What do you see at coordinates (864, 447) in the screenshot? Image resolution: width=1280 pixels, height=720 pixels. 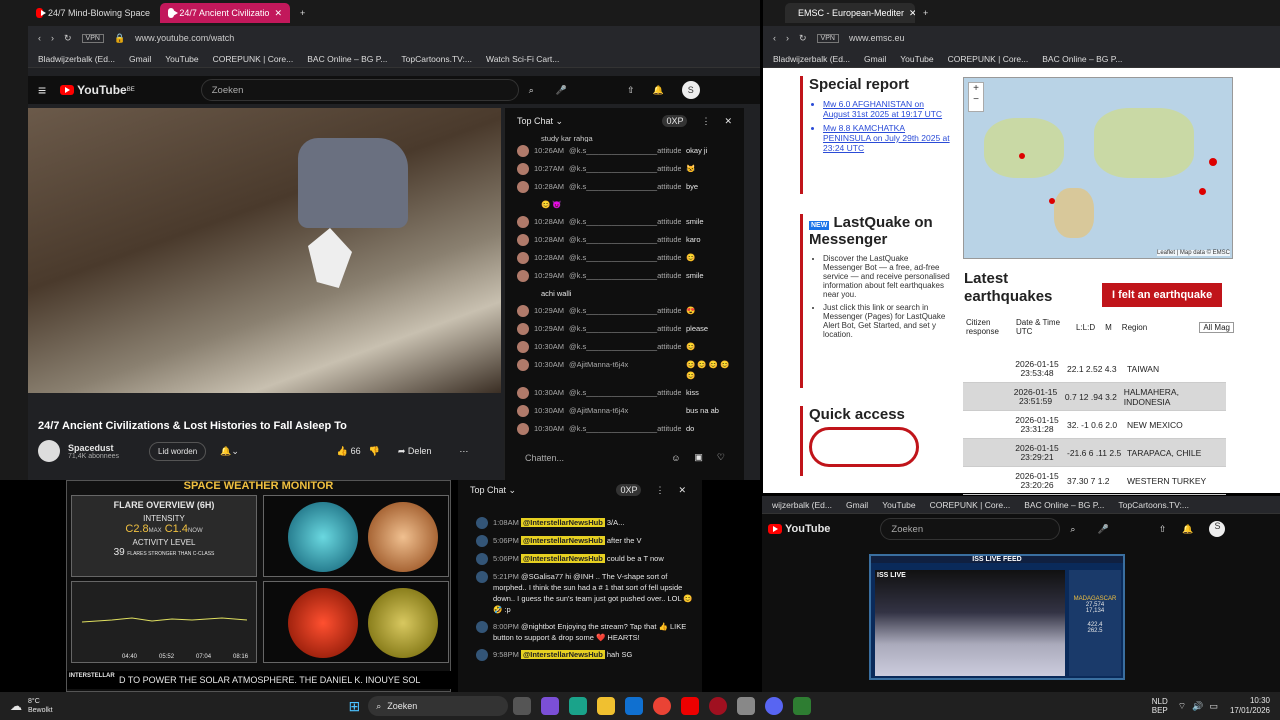 I see `quick-access-icon` at bounding box center [864, 447].